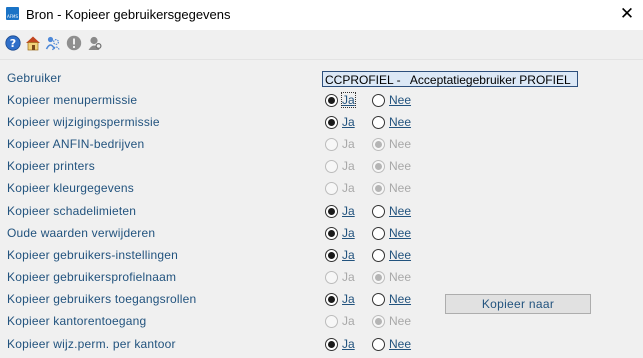  I want to click on option-label: Kopieer gebruikers toegangsrollen, so click(102, 299).